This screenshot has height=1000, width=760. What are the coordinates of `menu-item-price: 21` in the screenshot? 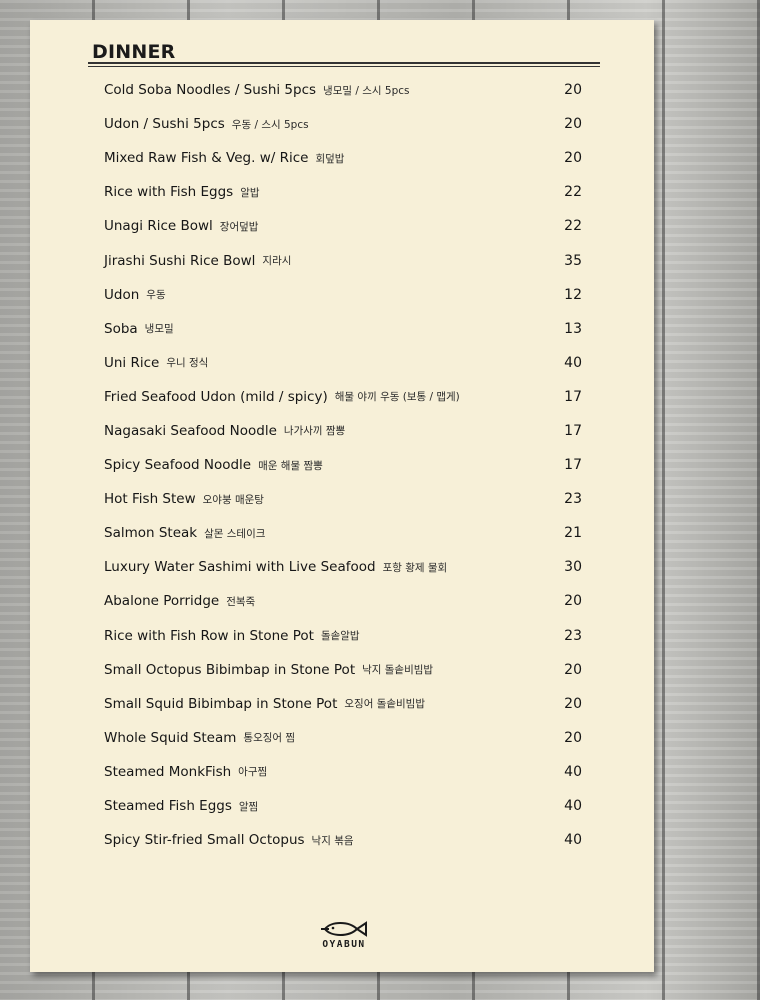 It's located at (573, 533).